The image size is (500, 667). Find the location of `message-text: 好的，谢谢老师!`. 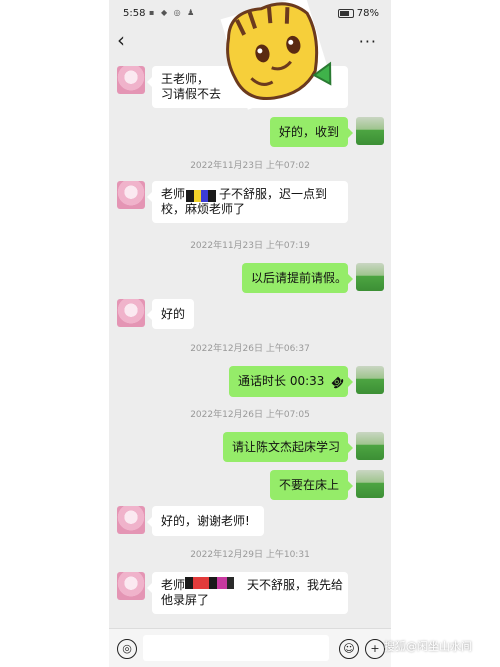

message-text: 好的，谢谢老师! is located at coordinates (205, 521).